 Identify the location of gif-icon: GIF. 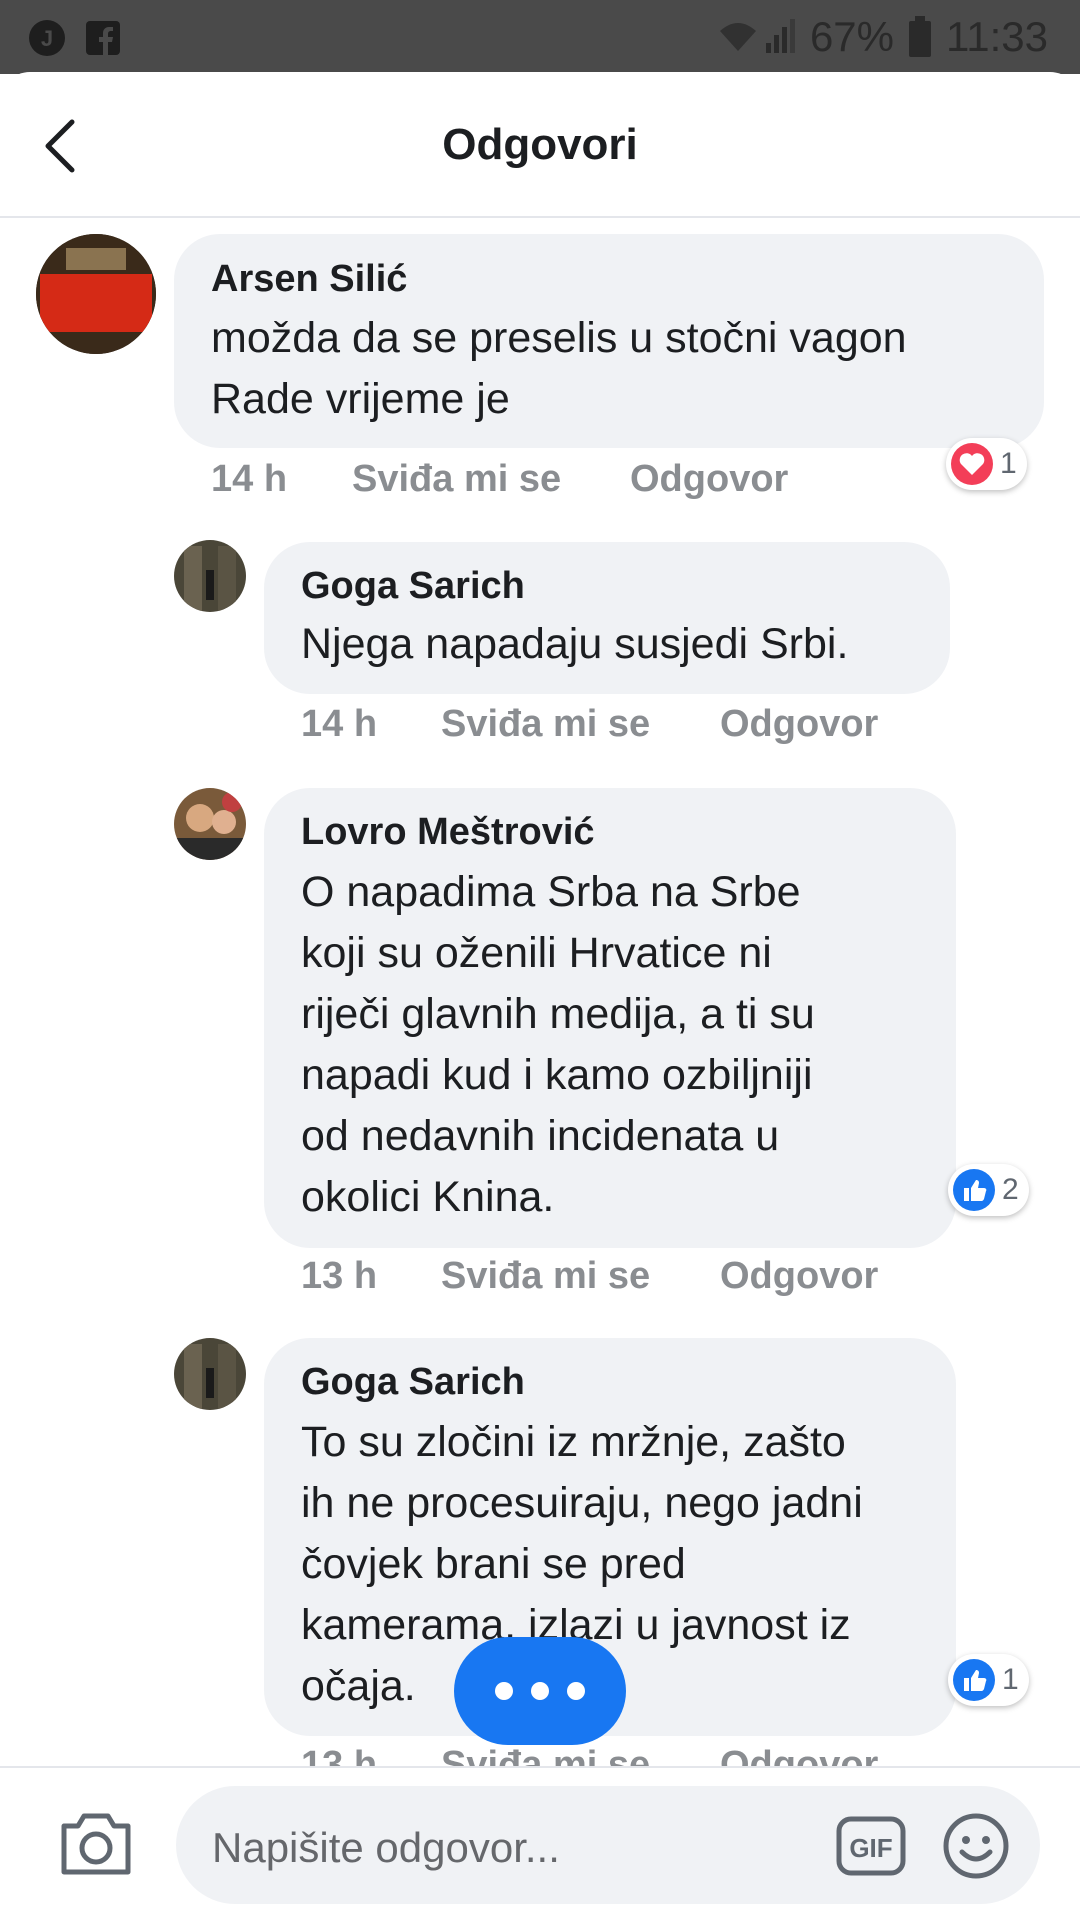
(871, 1846).